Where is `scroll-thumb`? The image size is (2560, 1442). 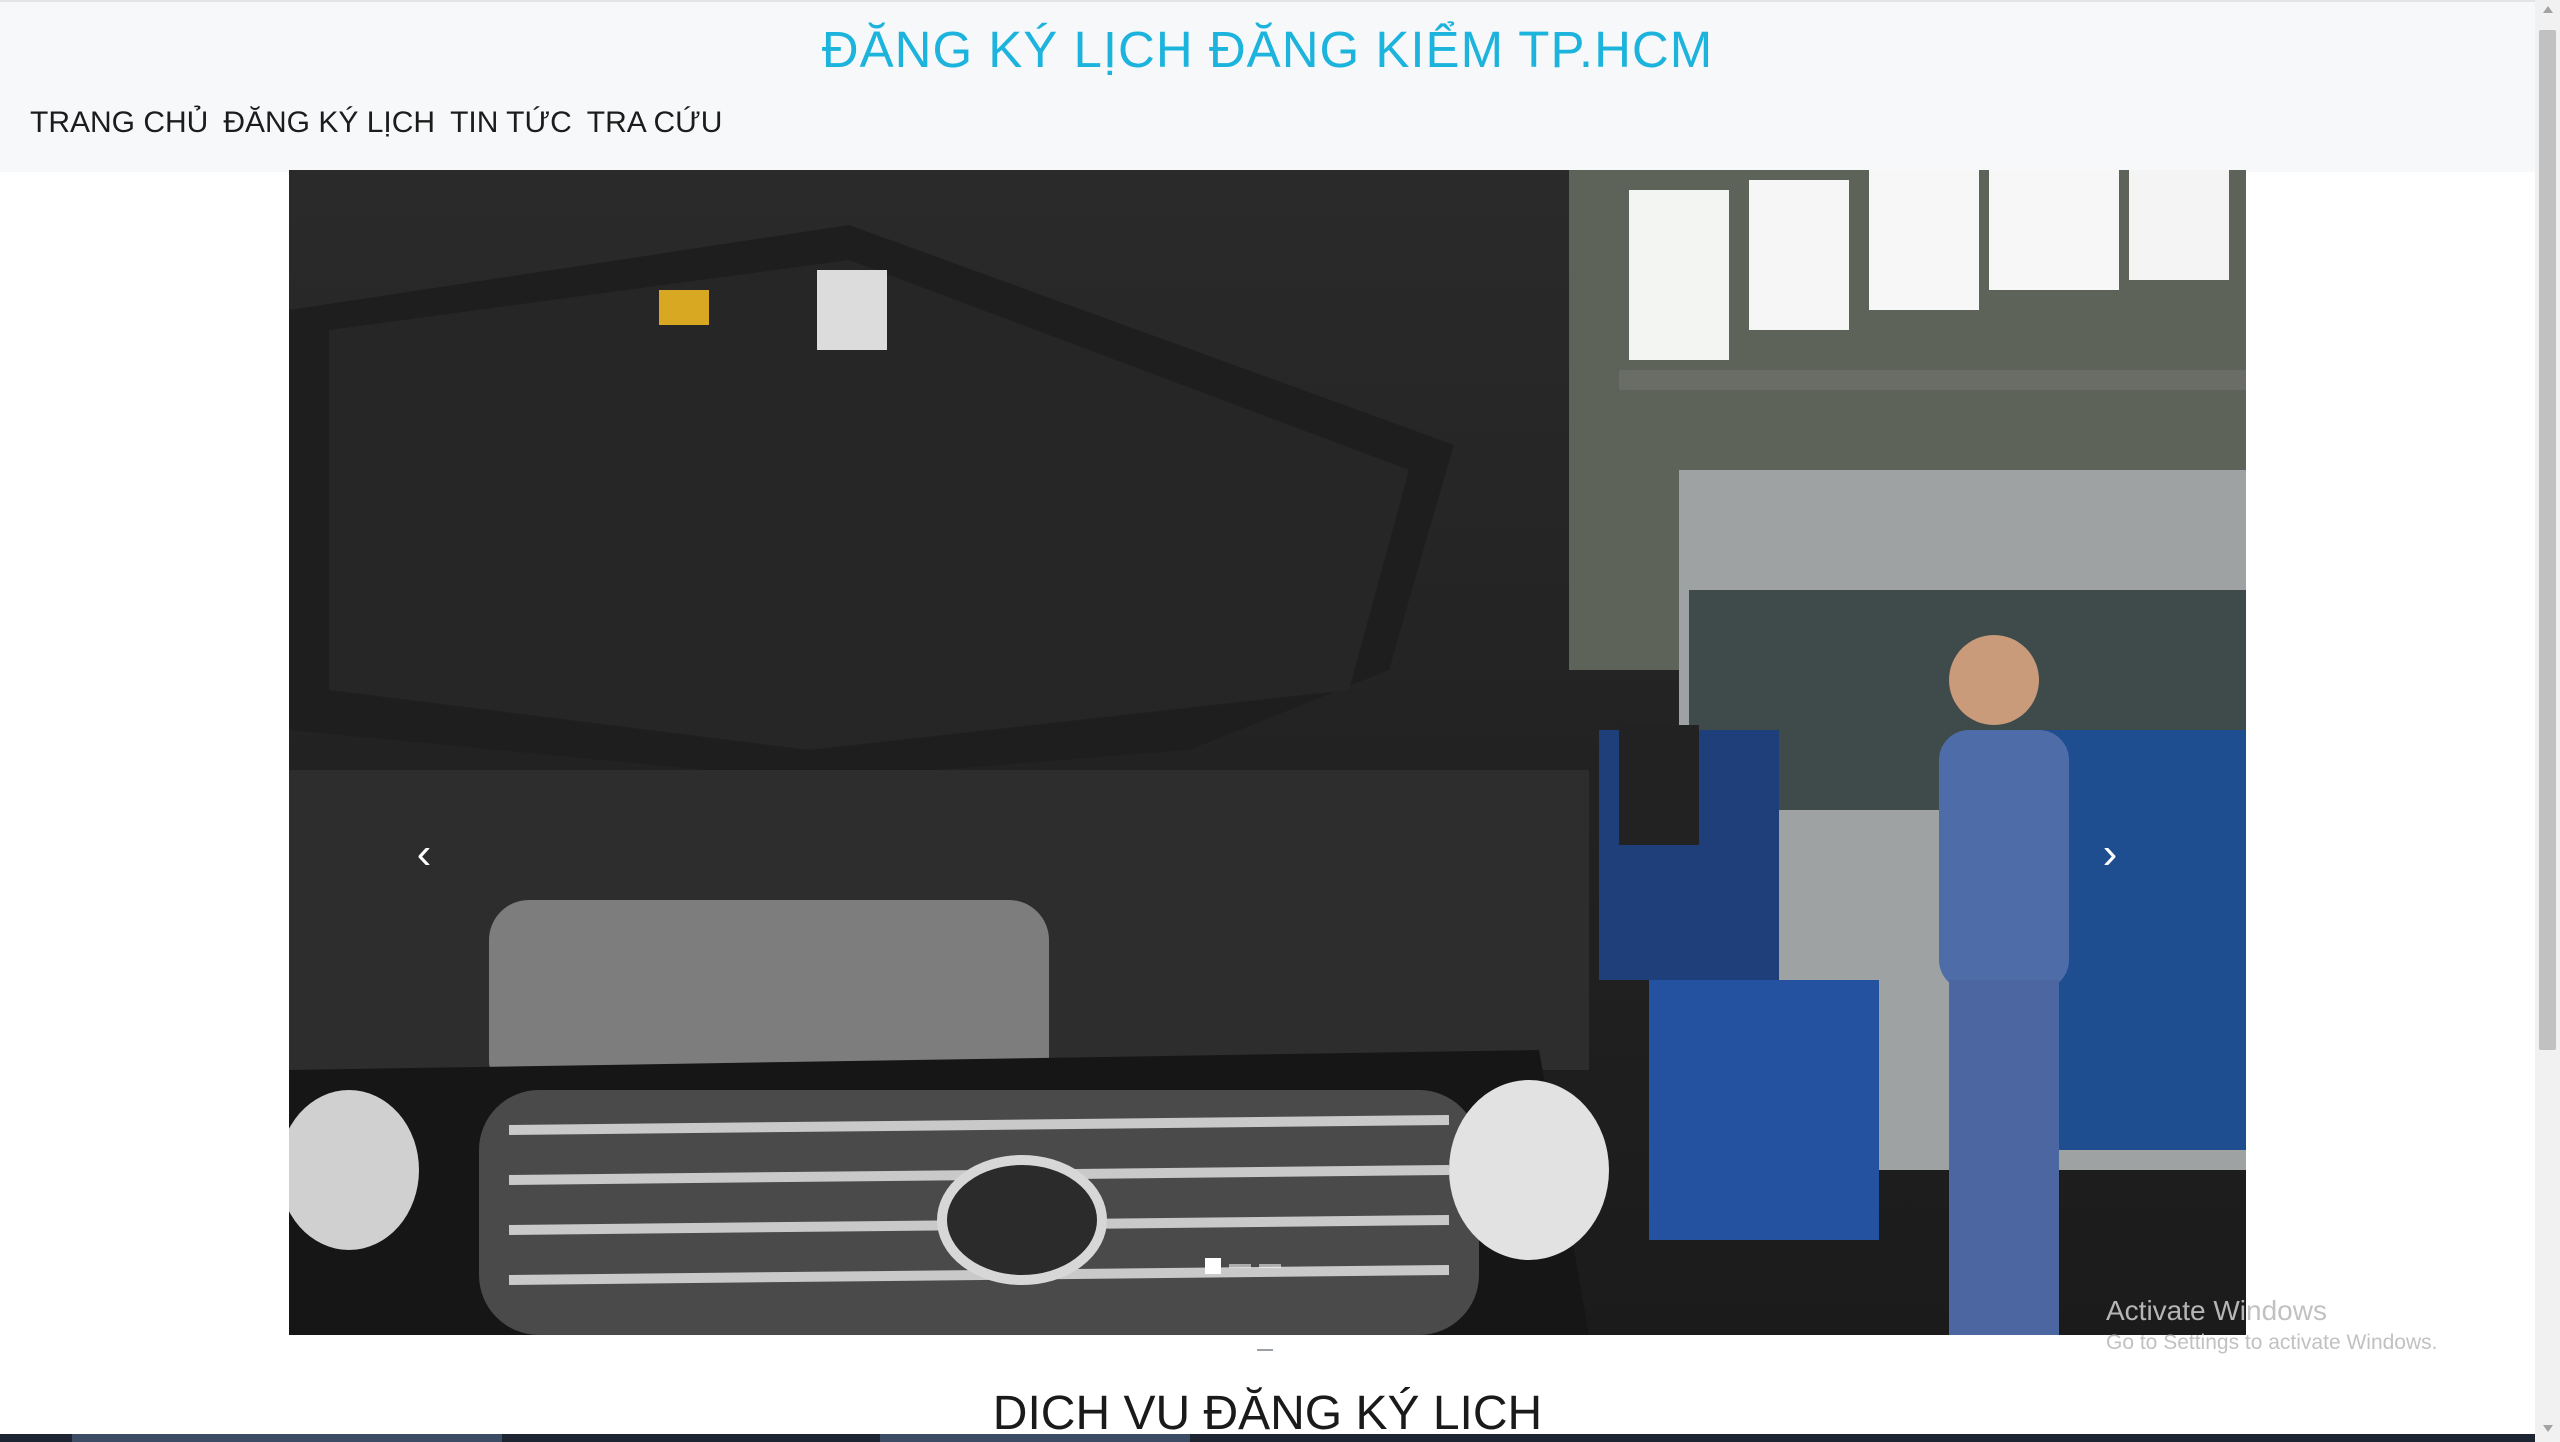
scroll-thumb is located at coordinates (2547, 540).